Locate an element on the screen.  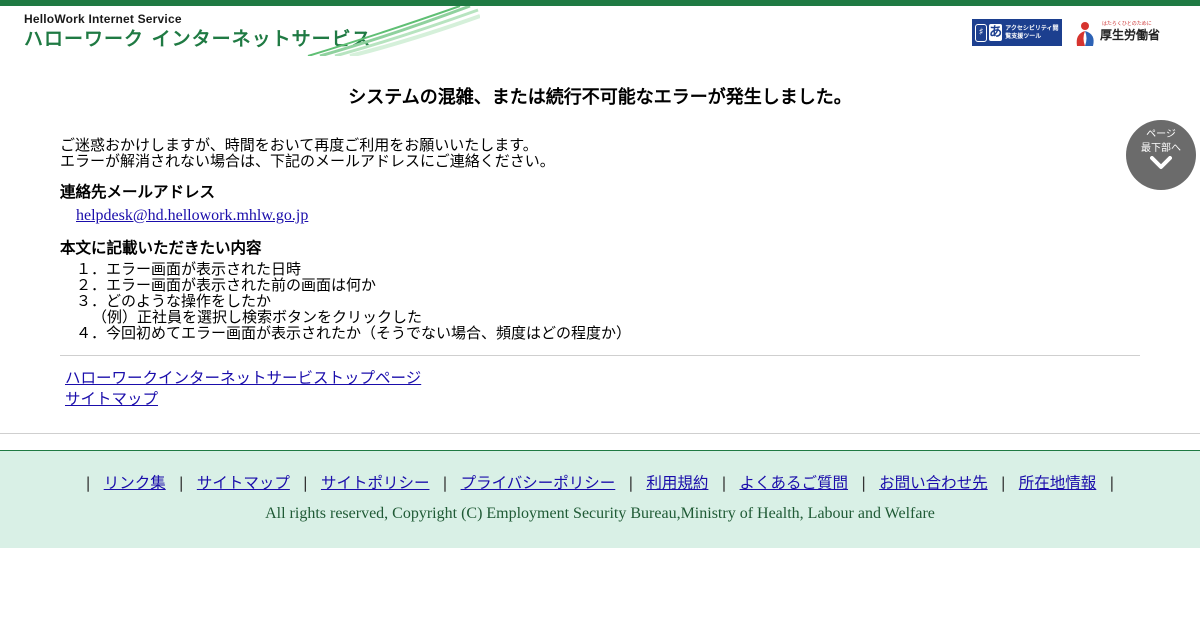
speaker-icon: ♯ is located at coordinates (981, 32).